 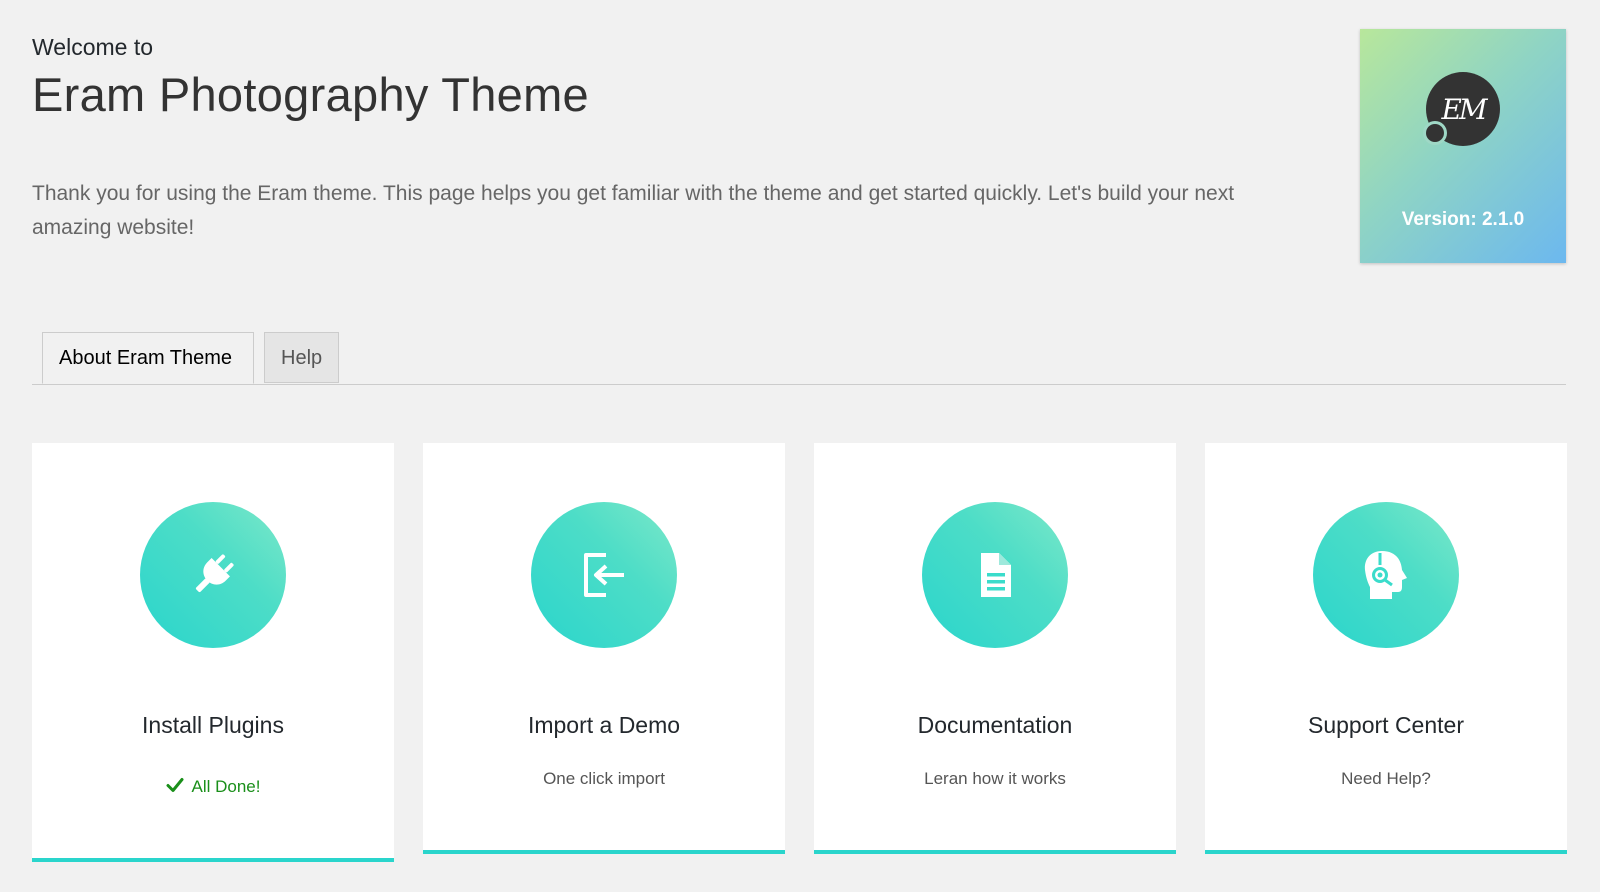 I want to click on logo-dot, so click(x=1435, y=133).